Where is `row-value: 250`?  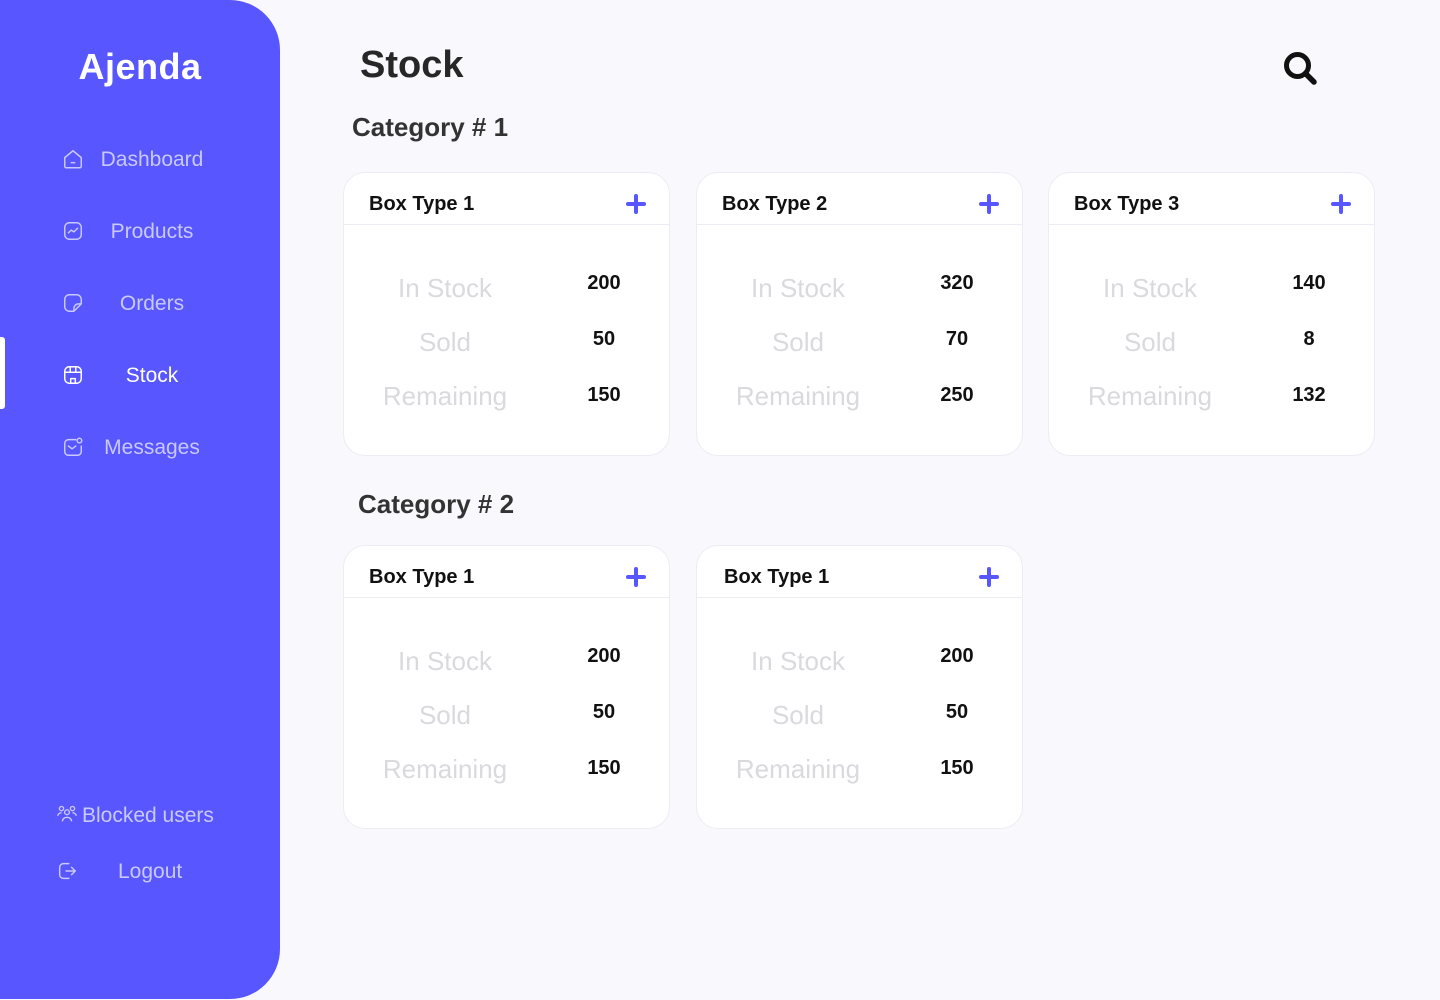 row-value: 250 is located at coordinates (957, 395).